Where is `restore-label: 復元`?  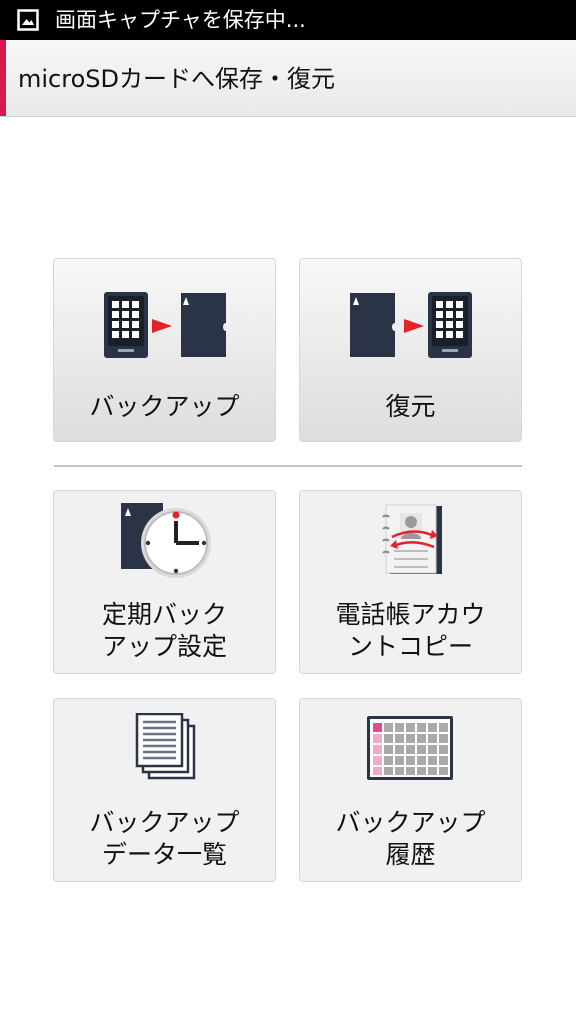 restore-label: 復元 is located at coordinates (410, 406).